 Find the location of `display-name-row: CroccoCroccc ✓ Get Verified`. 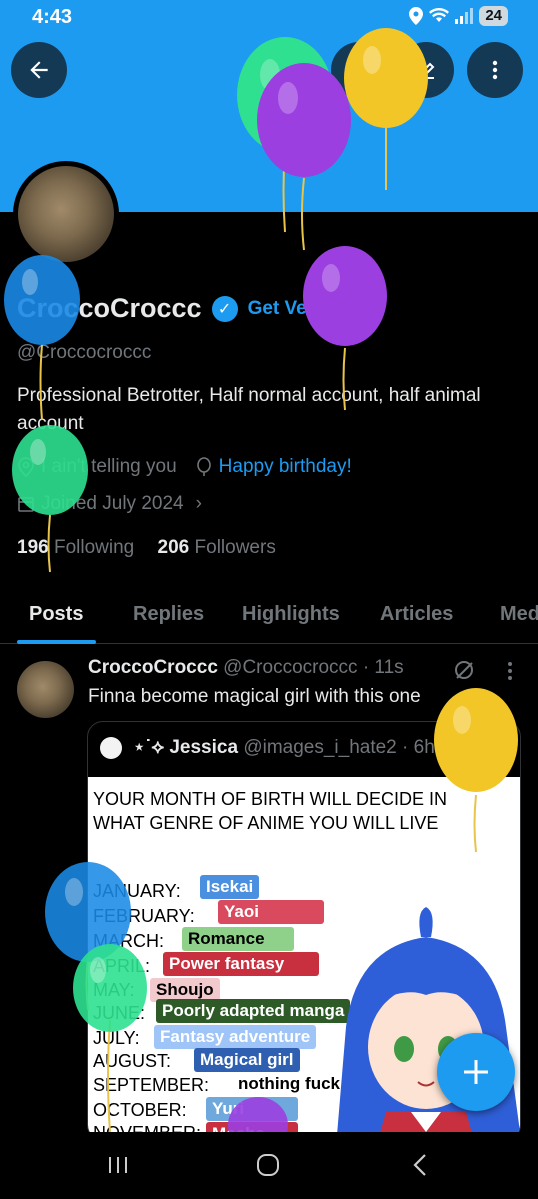

display-name-row: CroccoCroccc ✓ Get Verified is located at coordinates (185, 308).